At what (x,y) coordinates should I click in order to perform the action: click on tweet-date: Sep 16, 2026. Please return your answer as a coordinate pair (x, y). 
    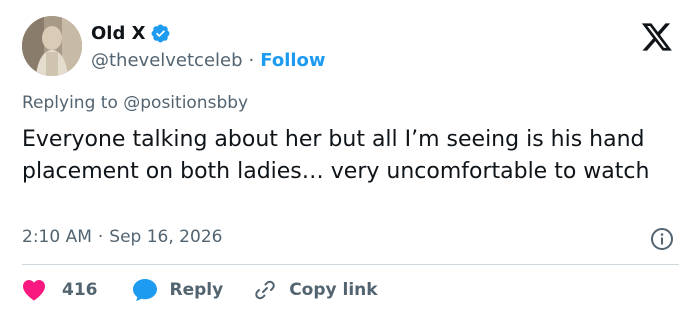
    Looking at the image, I should click on (166, 237).